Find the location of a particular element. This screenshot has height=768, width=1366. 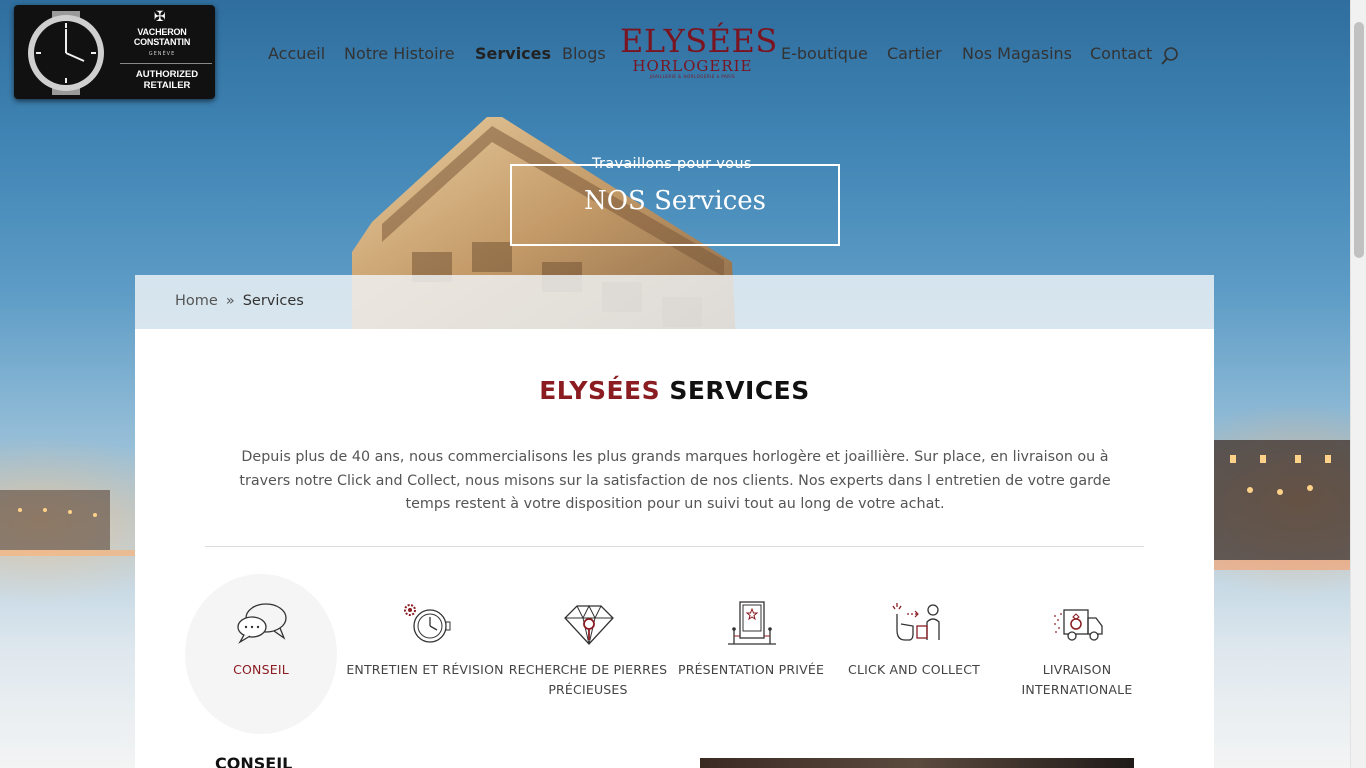

section-title-accent: ELYSÉES is located at coordinates (600, 390).